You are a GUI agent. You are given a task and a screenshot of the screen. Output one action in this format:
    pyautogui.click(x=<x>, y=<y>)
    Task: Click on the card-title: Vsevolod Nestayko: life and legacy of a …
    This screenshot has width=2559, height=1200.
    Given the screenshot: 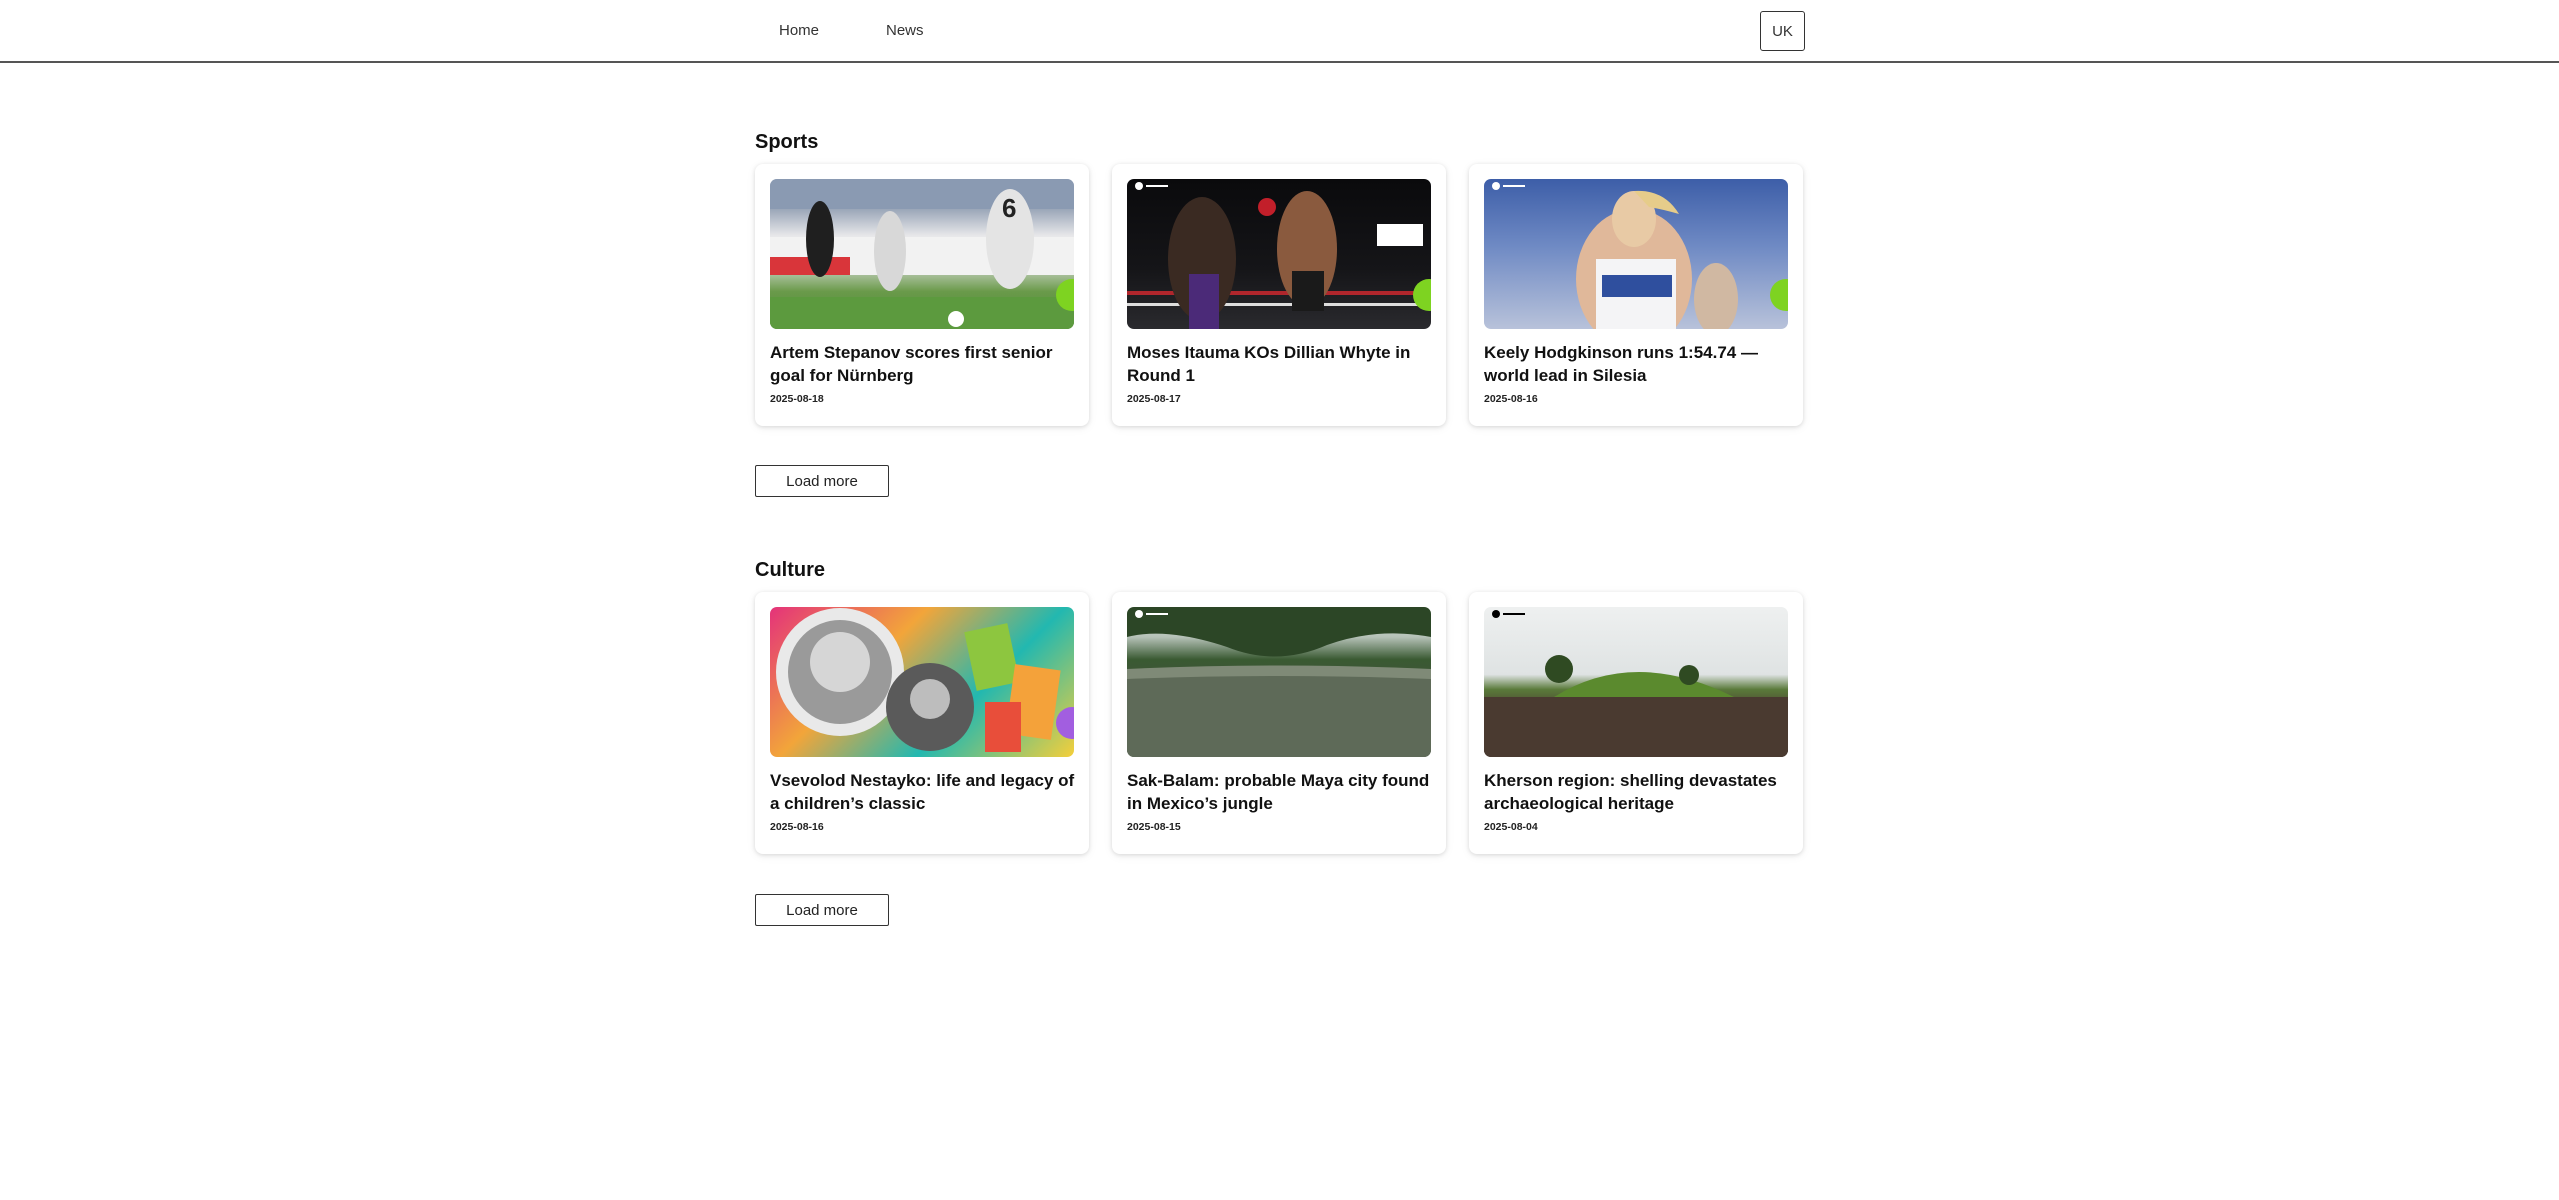 What is the action you would take?
    pyautogui.click(x=922, y=792)
    